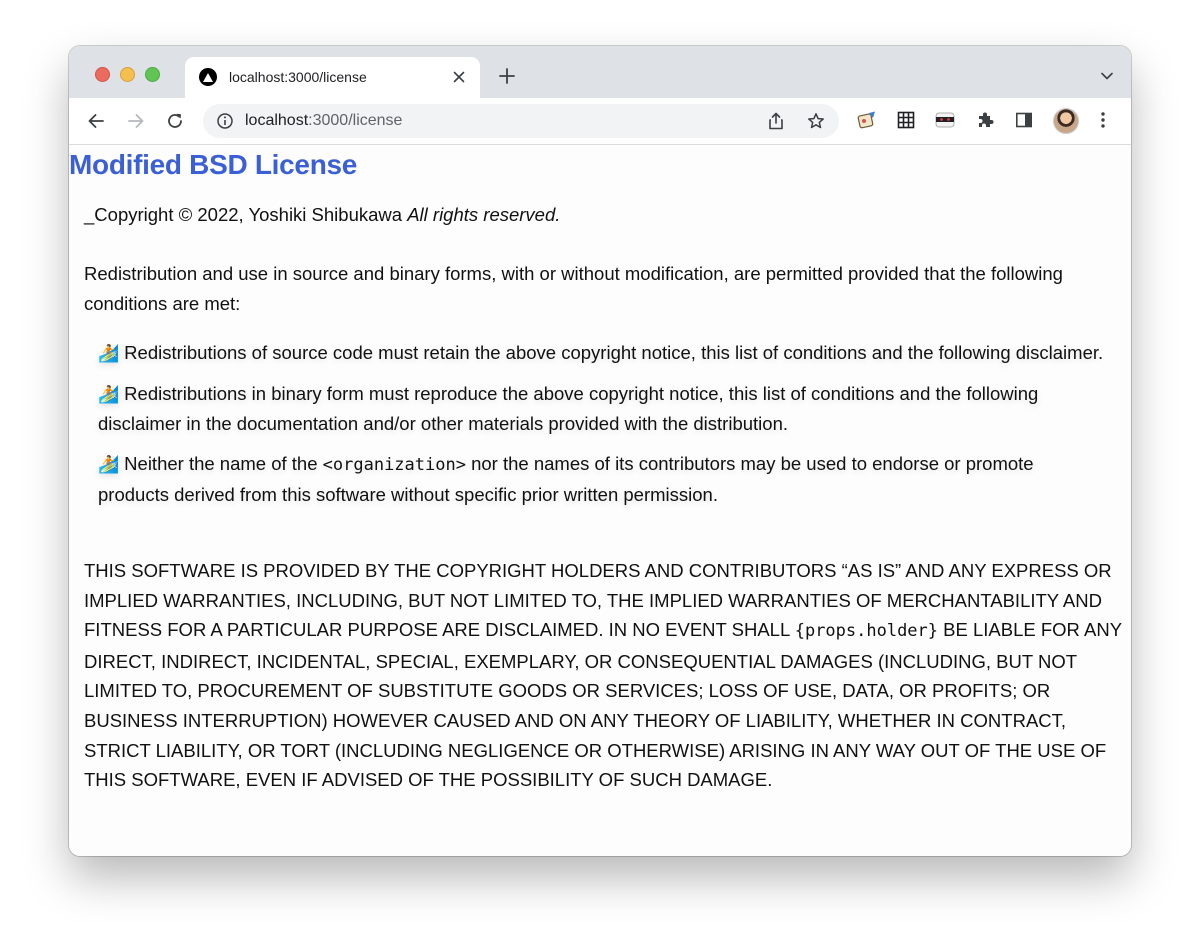 This screenshot has height=948, width=1200. I want to click on url-path: :3000/license, so click(355, 120).